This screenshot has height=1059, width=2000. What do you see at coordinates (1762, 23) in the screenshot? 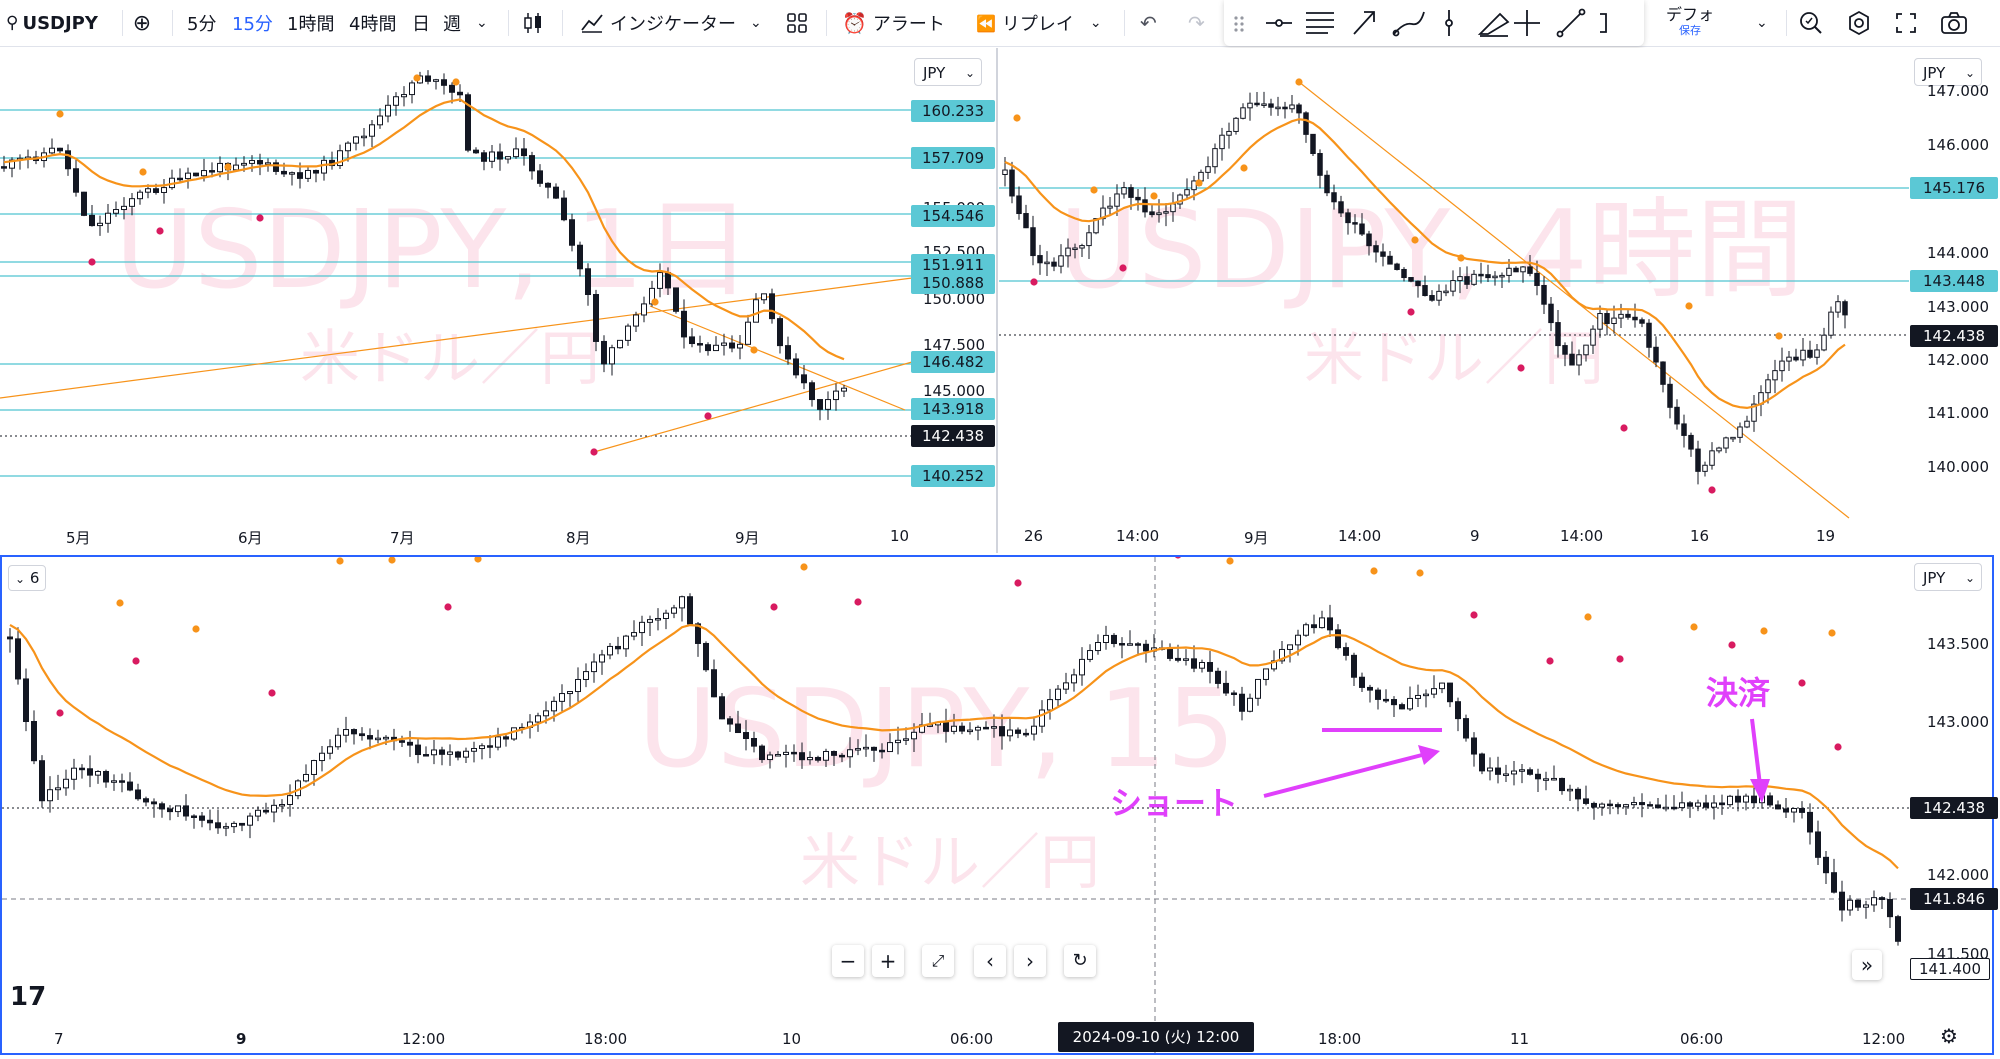
I see `layout-dropdown-icon: ⌄` at bounding box center [1762, 23].